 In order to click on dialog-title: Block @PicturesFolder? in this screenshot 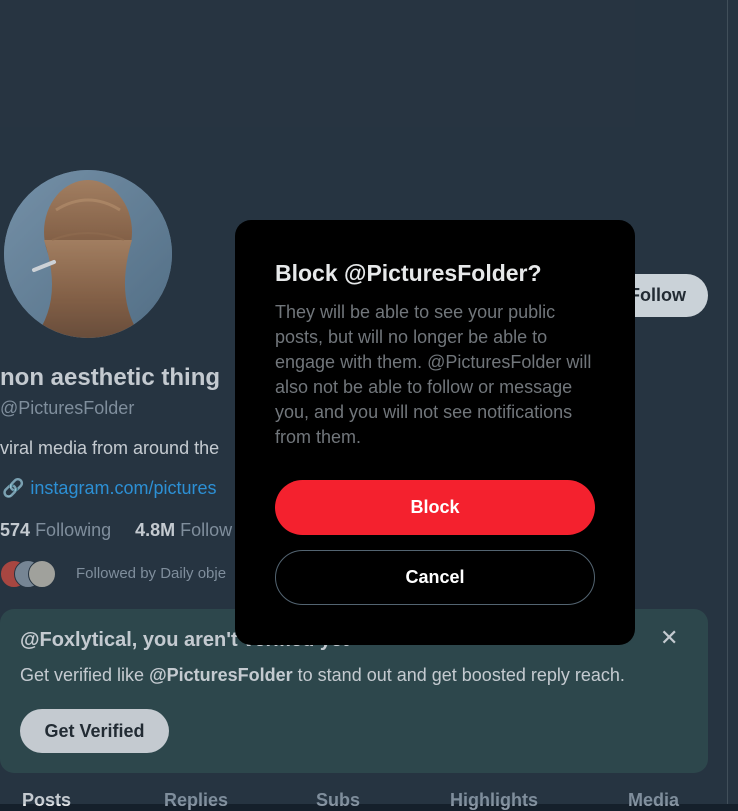, I will do `click(408, 273)`.